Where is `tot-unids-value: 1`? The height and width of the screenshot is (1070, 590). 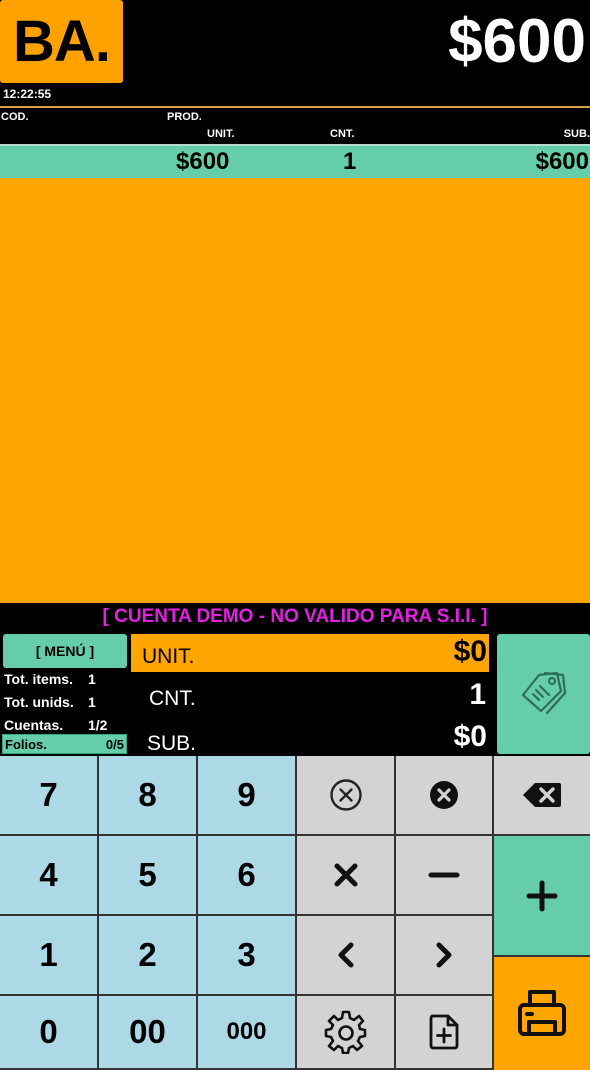 tot-unids-value: 1 is located at coordinates (92, 702).